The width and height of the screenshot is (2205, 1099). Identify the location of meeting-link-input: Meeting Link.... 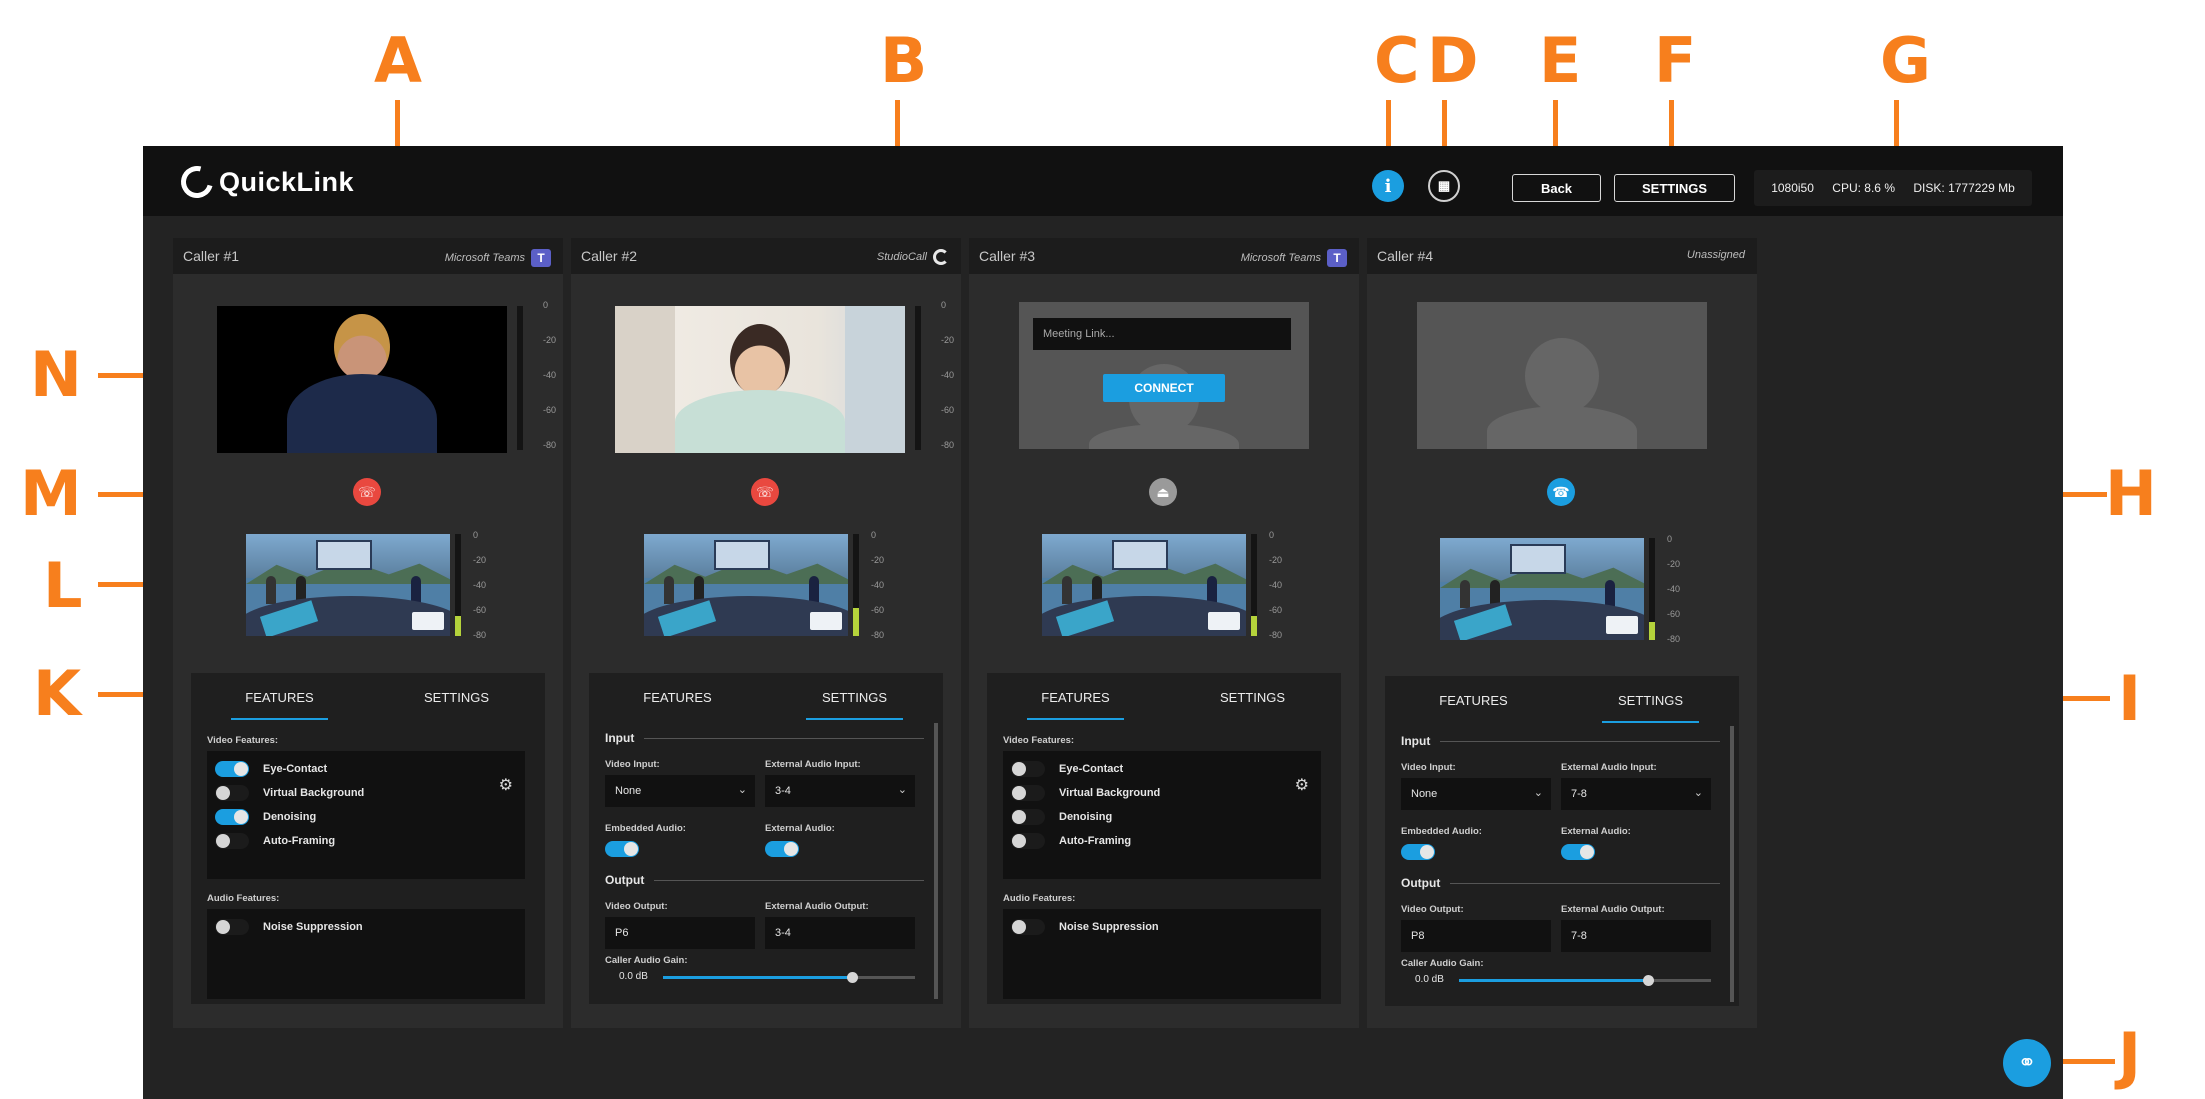
(1162, 334).